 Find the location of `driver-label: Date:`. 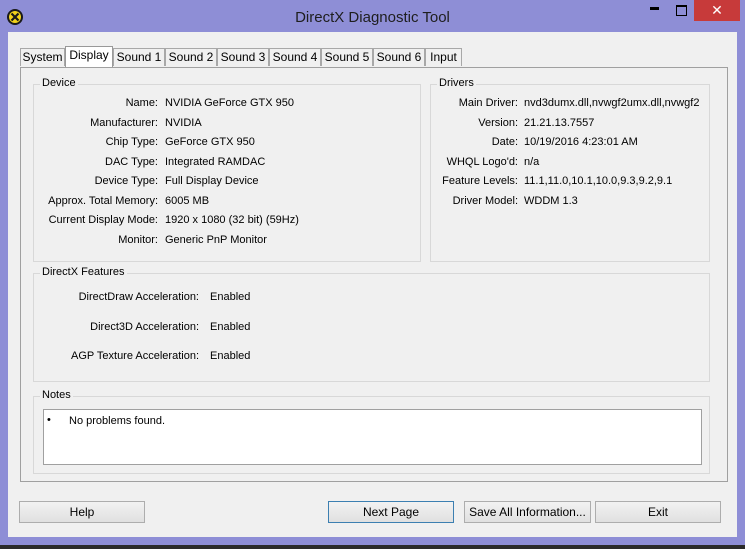

driver-label: Date: is located at coordinates (504, 142).